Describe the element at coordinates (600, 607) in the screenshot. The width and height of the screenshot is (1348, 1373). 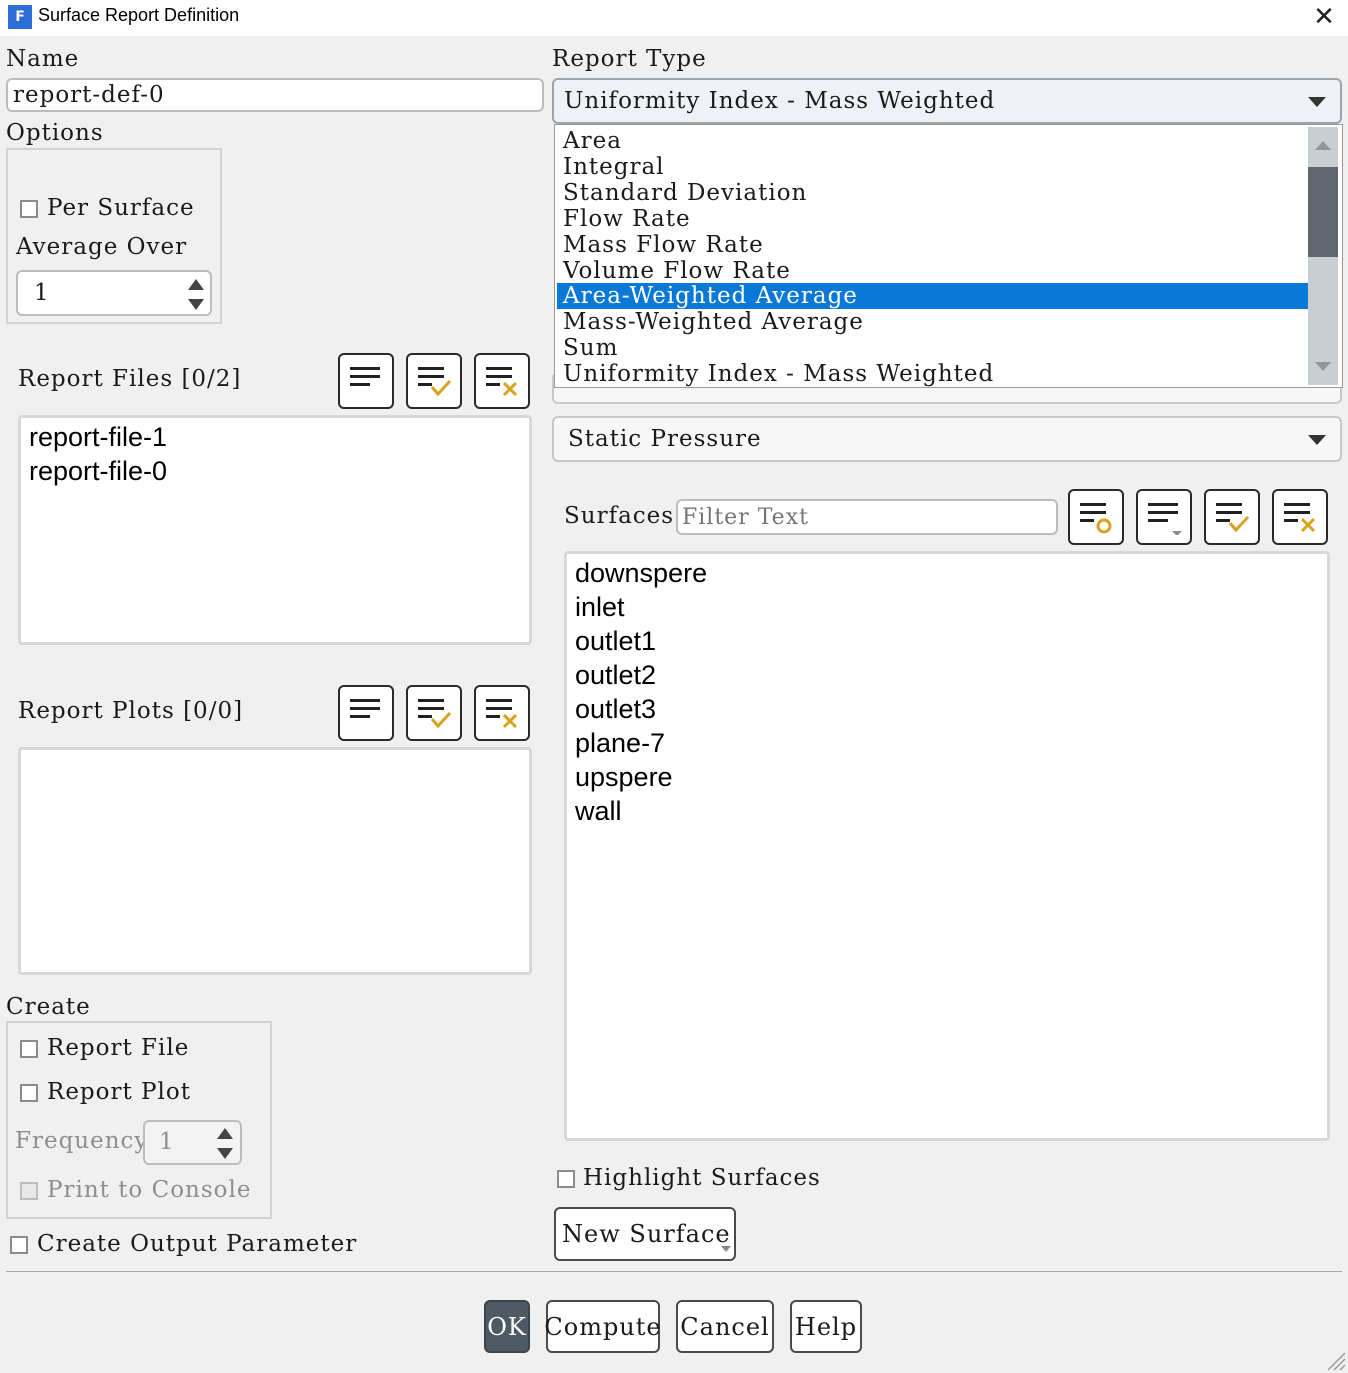
I see `list-item: inlet` at that location.